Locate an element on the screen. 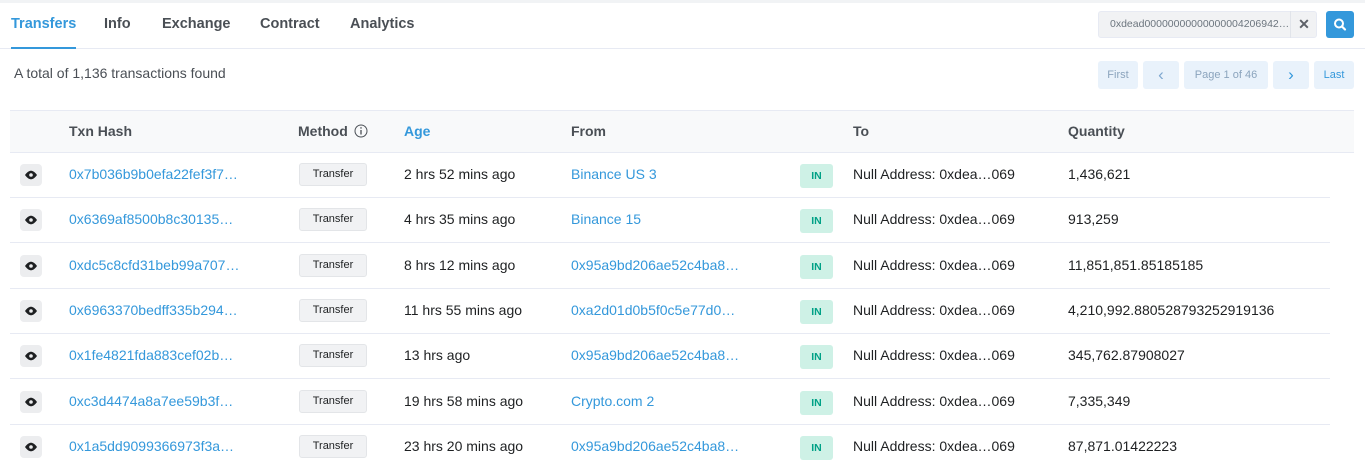 This screenshot has height=462, width=1365. header-age: Age is located at coordinates (417, 131).